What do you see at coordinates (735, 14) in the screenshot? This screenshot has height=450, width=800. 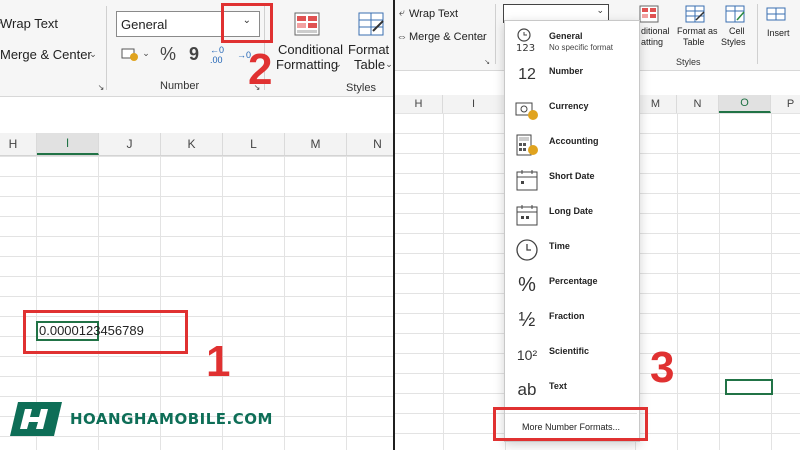 I see `cell-styles-icon` at bounding box center [735, 14].